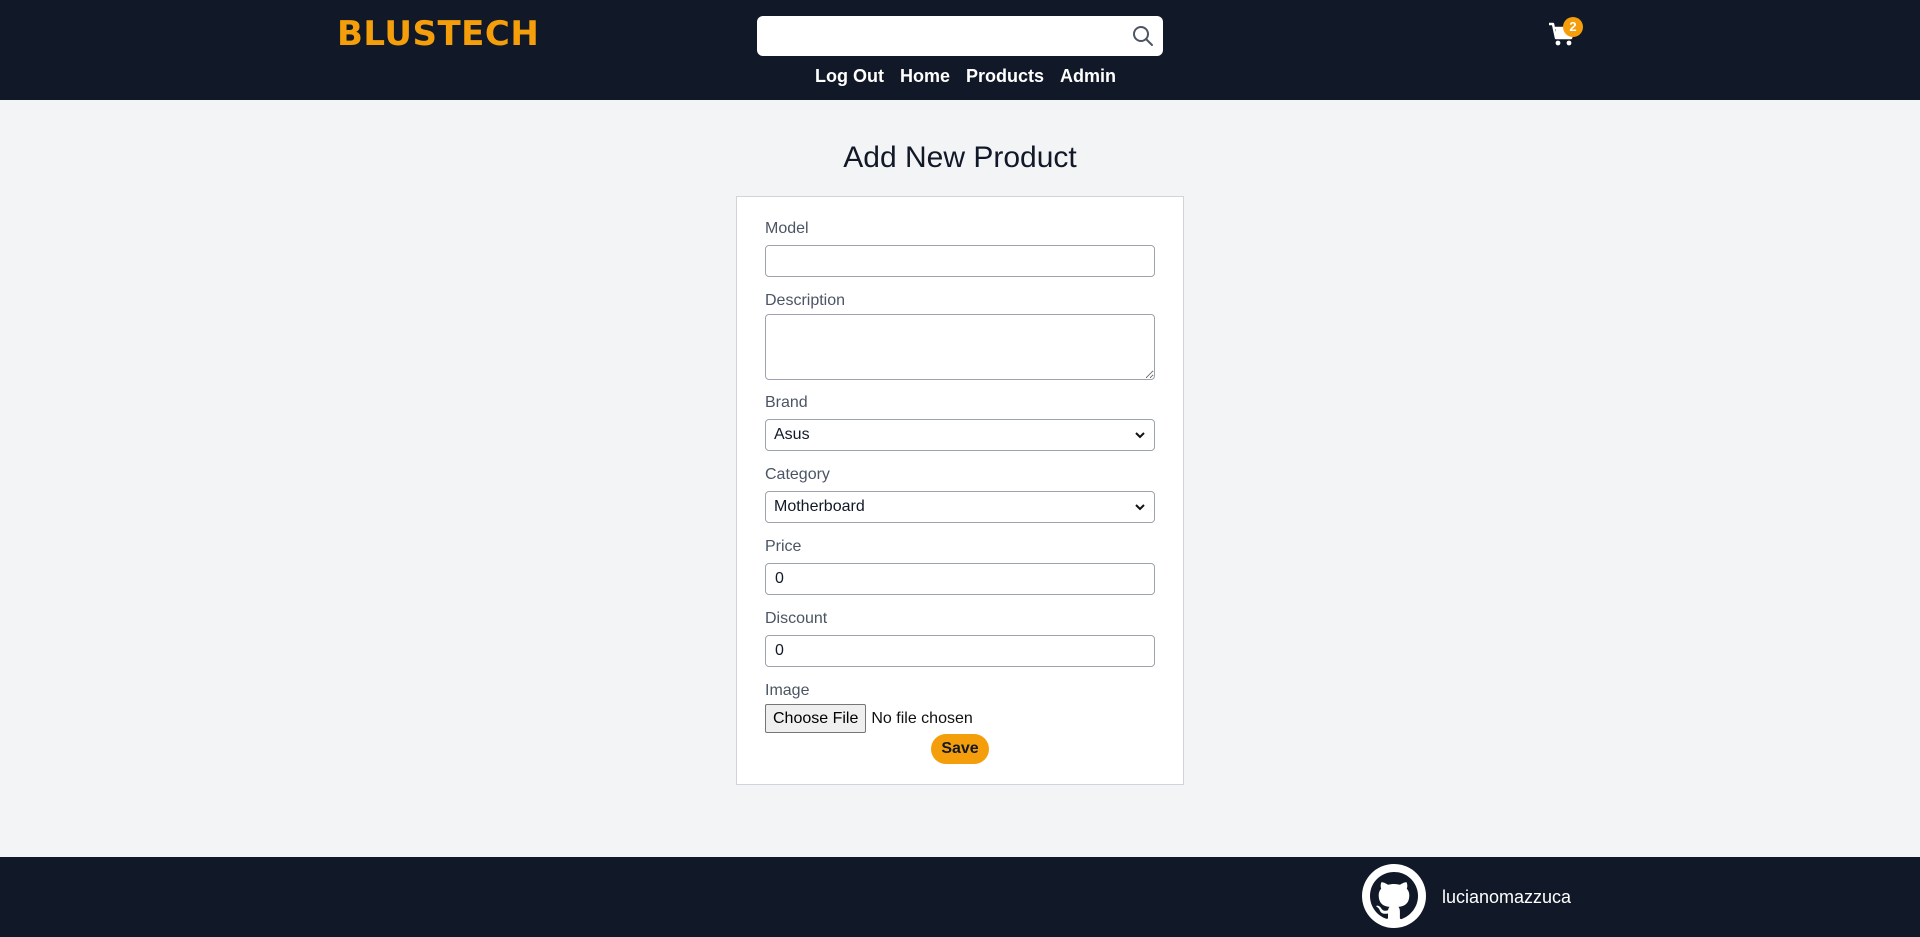 This screenshot has width=1920, height=937. What do you see at coordinates (849, 76) in the screenshot?
I see `nav-logout: Log Out` at bounding box center [849, 76].